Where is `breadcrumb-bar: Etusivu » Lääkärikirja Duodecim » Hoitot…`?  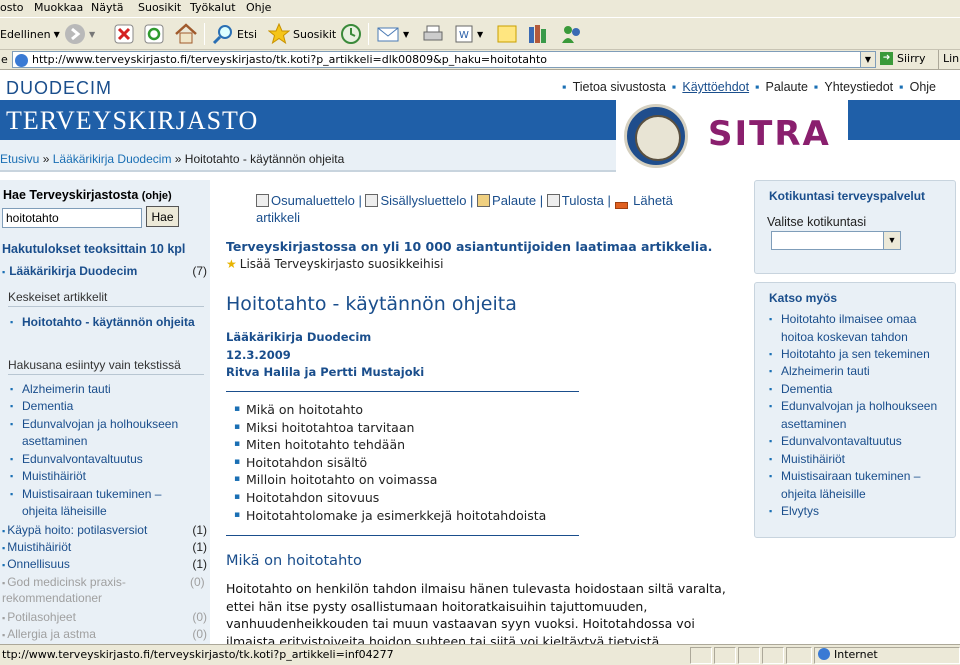 breadcrumb-bar: Etusivu » Lääkärikirja Duodecim » Hoitot… is located at coordinates (308, 156).